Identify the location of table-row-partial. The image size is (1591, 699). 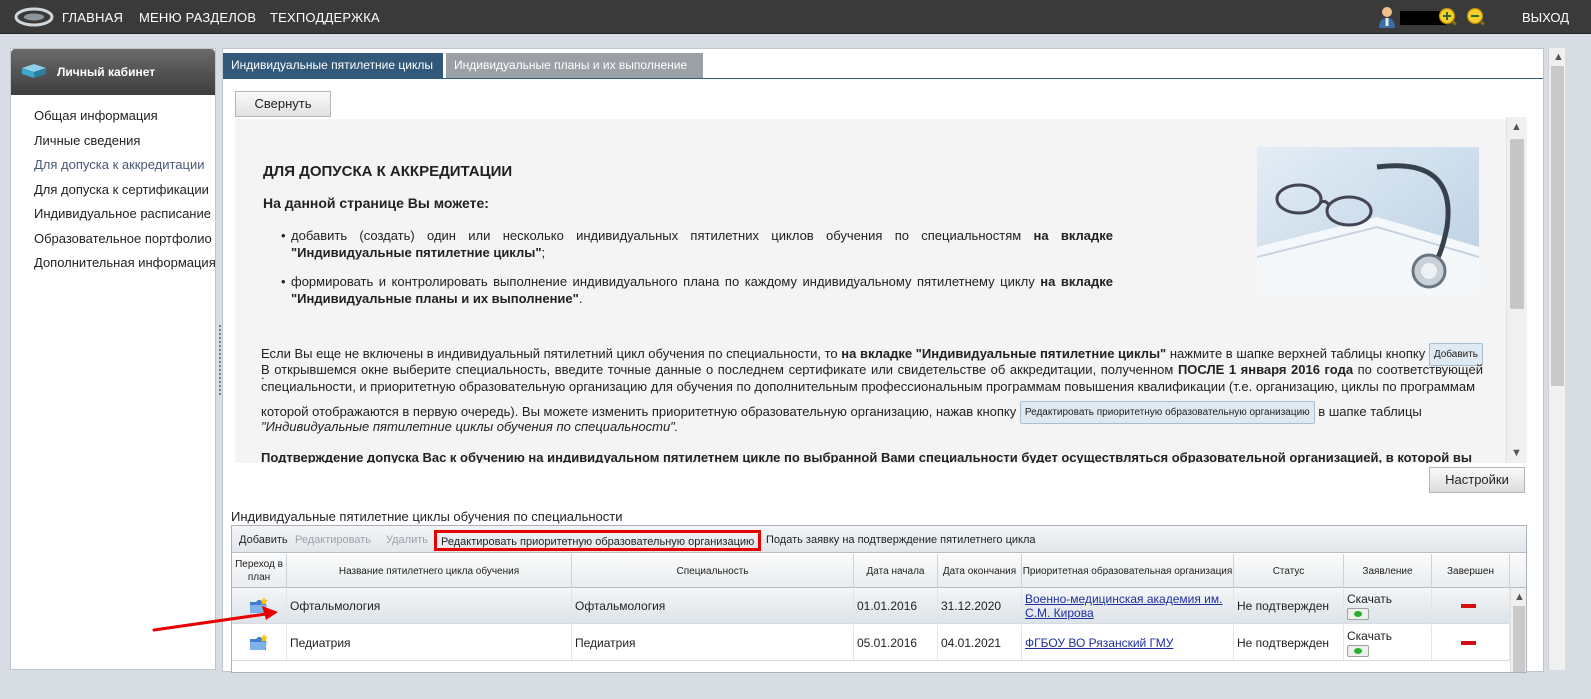
(871, 667).